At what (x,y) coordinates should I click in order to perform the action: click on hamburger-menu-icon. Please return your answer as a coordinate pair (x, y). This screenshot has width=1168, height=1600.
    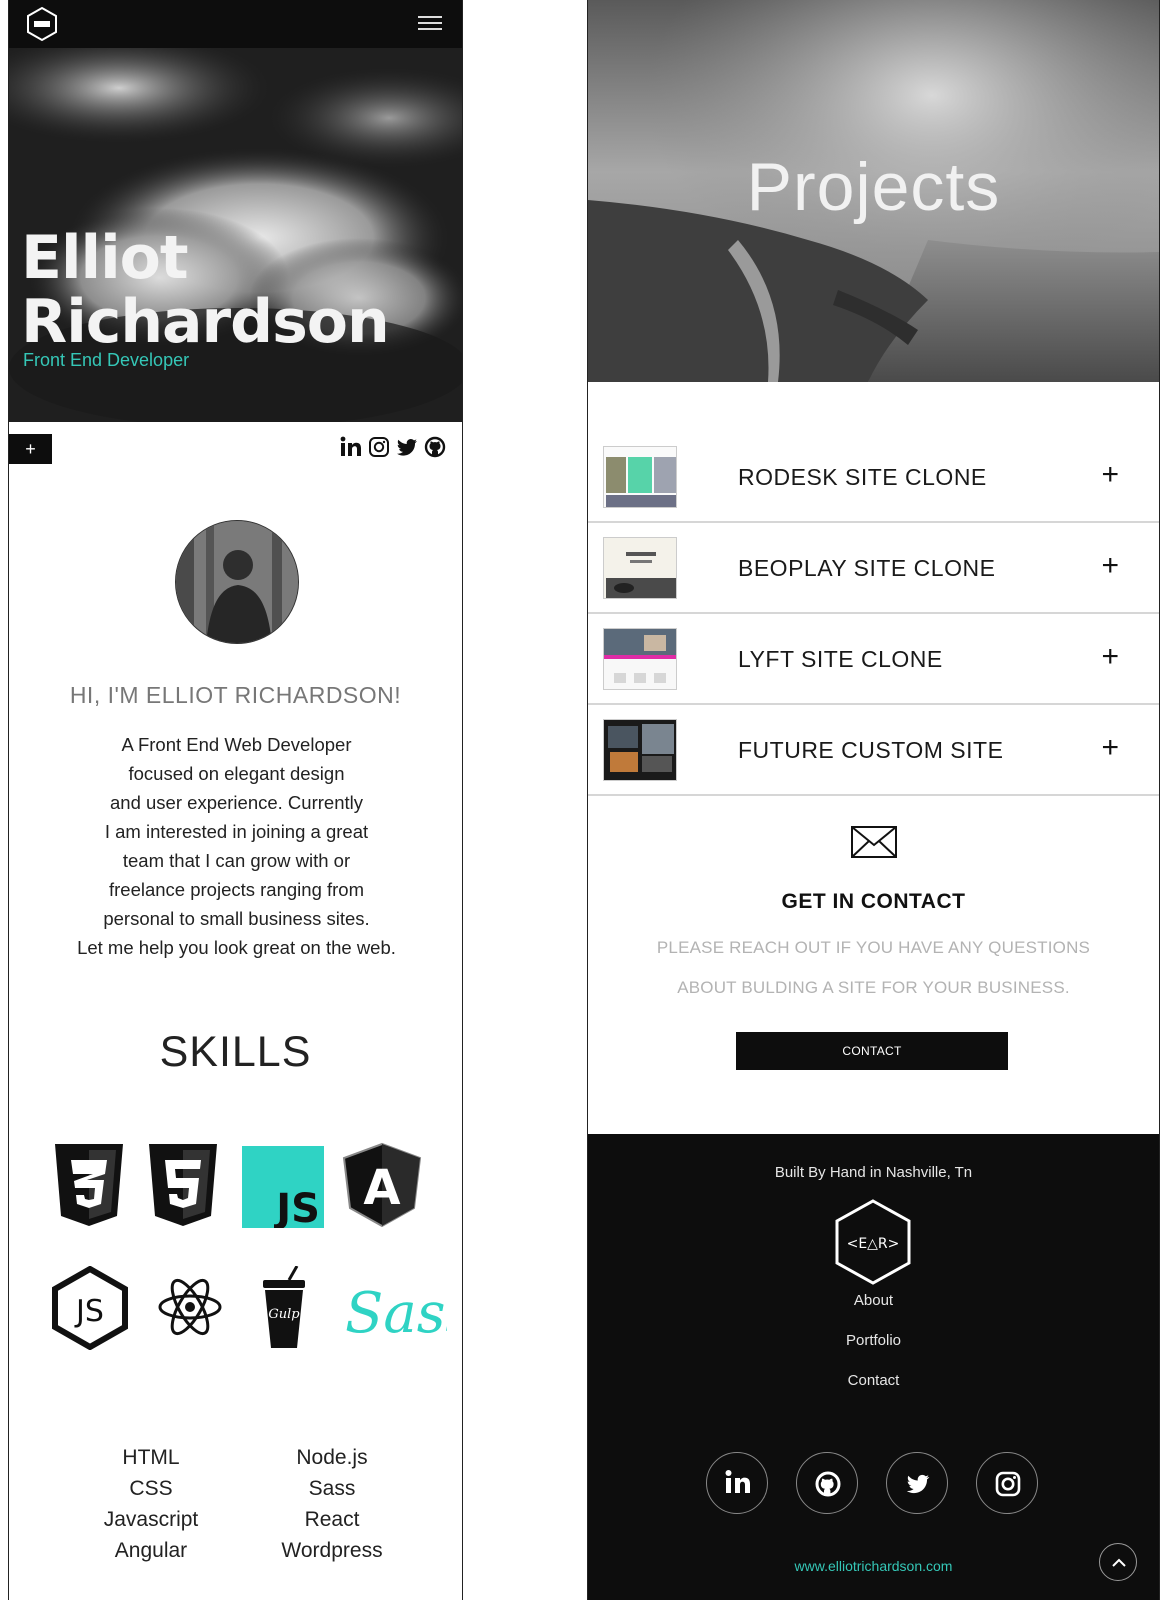
    Looking at the image, I should click on (430, 24).